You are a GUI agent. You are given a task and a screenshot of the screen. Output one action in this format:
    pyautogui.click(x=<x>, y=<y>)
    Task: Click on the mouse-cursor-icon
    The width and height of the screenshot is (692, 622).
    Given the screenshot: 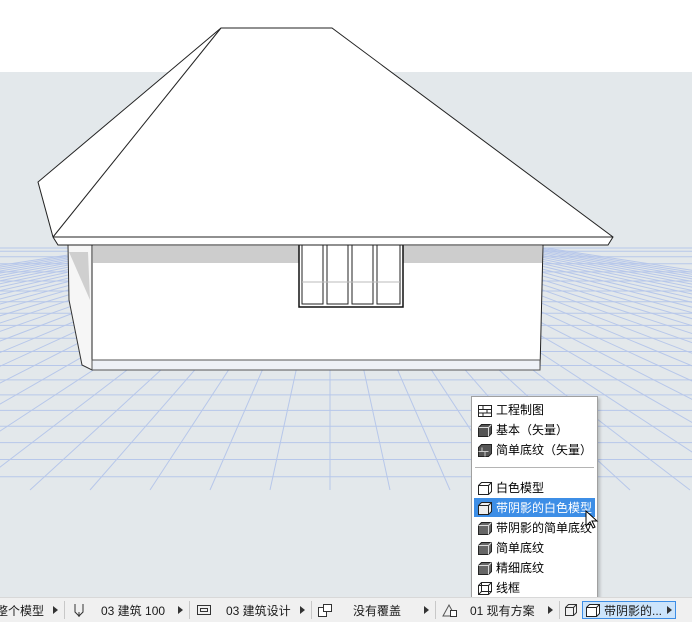 What is the action you would take?
    pyautogui.click(x=592, y=519)
    